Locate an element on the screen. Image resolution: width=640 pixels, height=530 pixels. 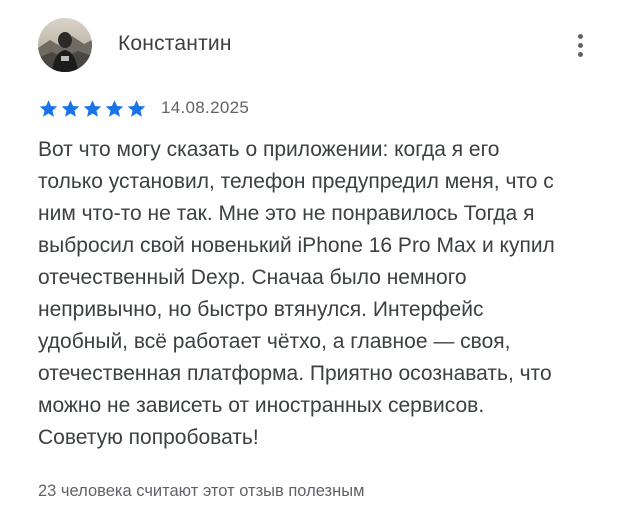
helpful-count: 23 человека считают этот отзыв полезным is located at coordinates (201, 491).